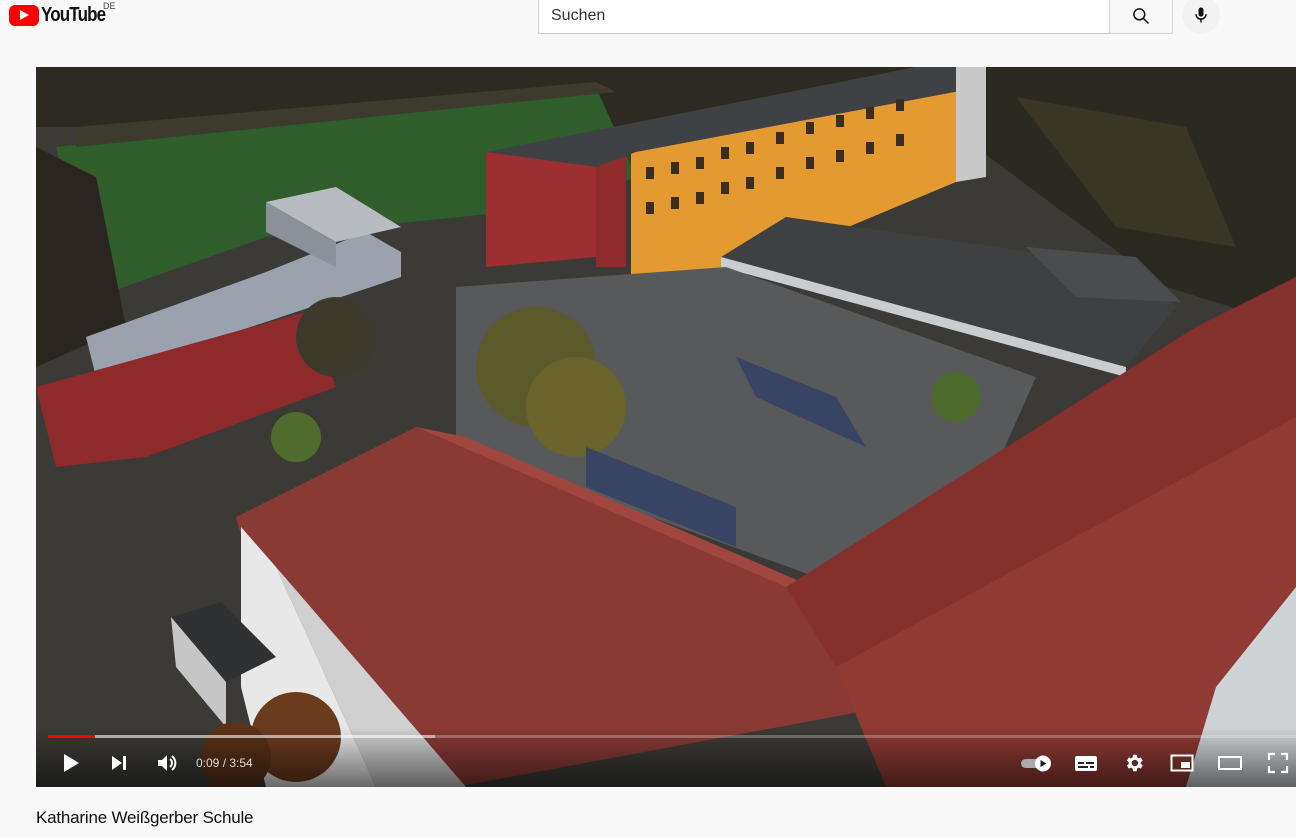 The image size is (1296, 837). I want to click on top-bar: YouTube DE, so click(648, 23).